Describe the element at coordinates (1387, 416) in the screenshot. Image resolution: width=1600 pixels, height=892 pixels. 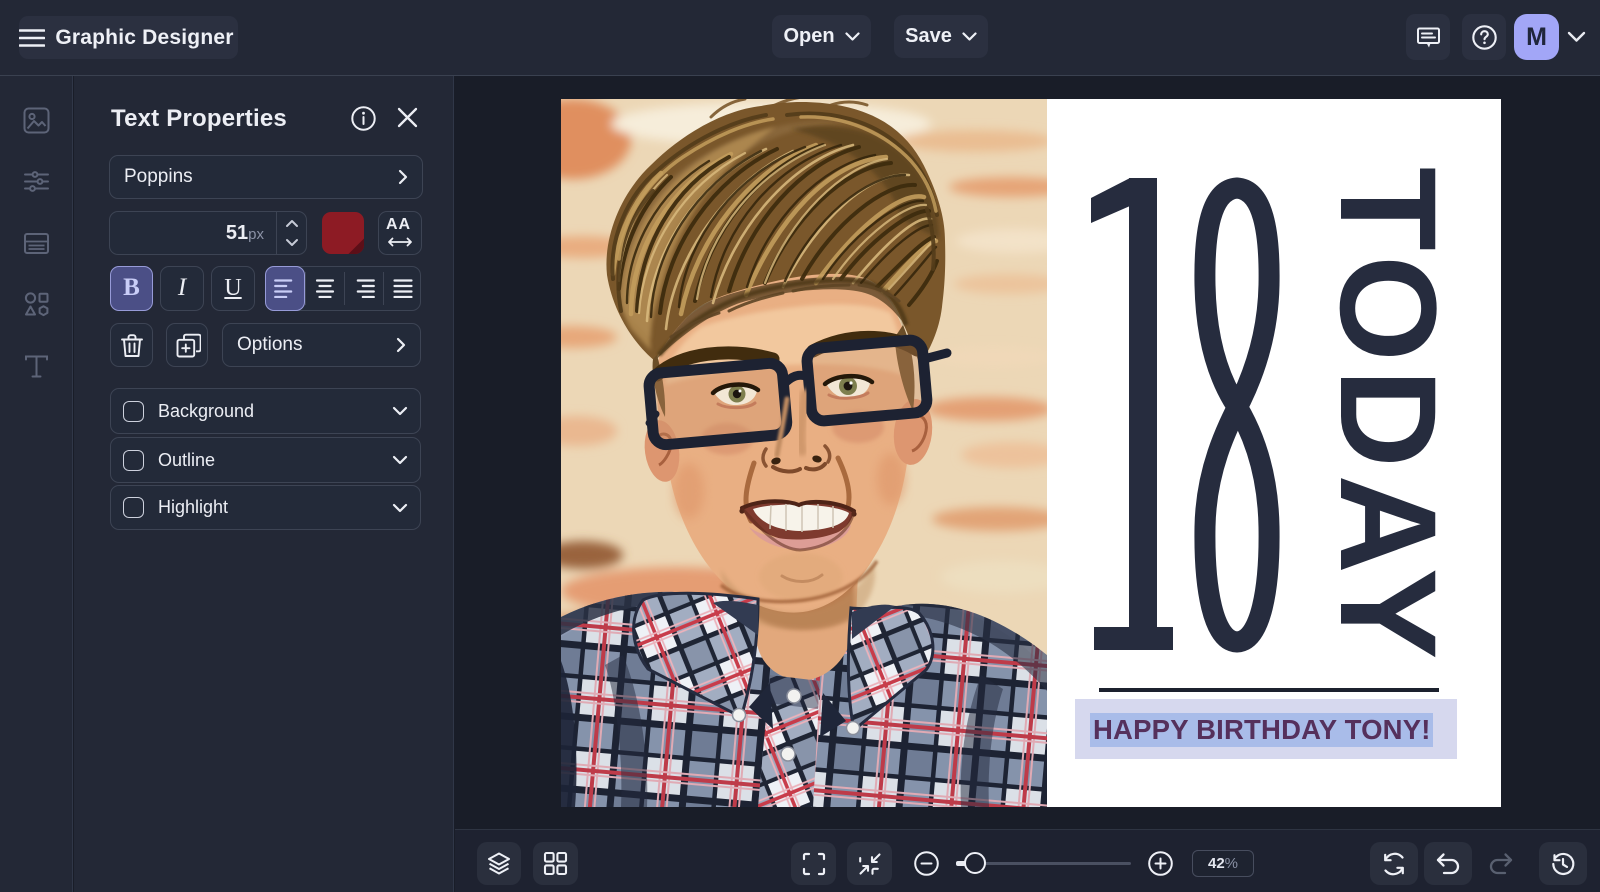
I see `svg-text: TODAY` at that location.